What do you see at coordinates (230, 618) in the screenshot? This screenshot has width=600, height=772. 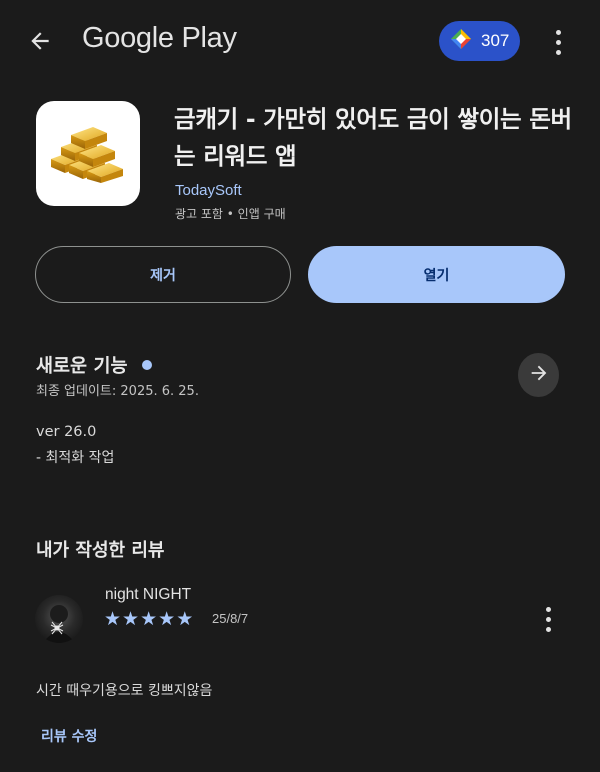 I see `review-date: 25/8/7` at bounding box center [230, 618].